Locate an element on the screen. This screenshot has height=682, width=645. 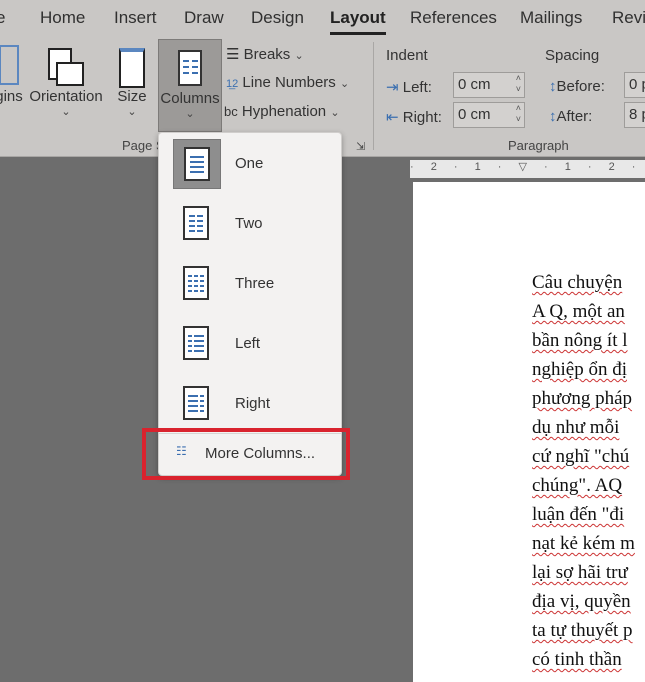
text-line: cứ nghĩ "chú is located at coordinates (581, 456).